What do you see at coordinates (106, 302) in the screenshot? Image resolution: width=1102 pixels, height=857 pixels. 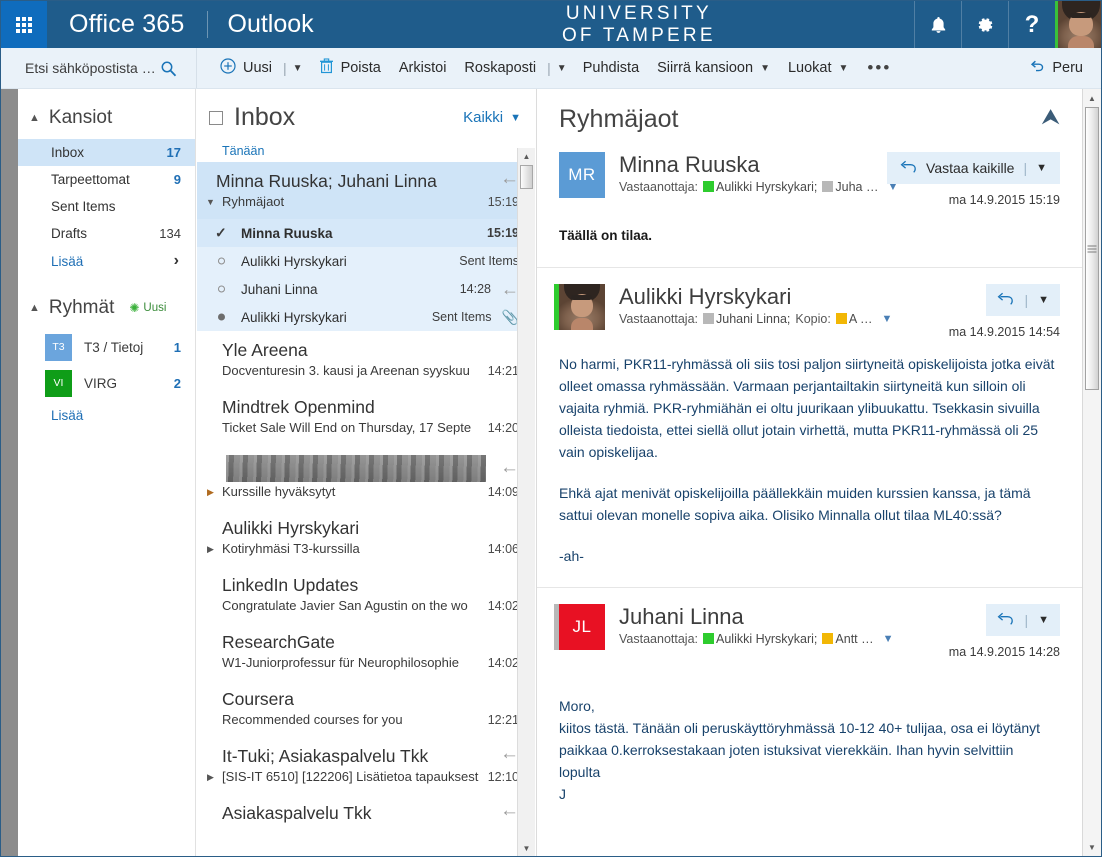 I see `groups-section-header: ▲ Ryhmät ✺ Uusi` at bounding box center [106, 302].